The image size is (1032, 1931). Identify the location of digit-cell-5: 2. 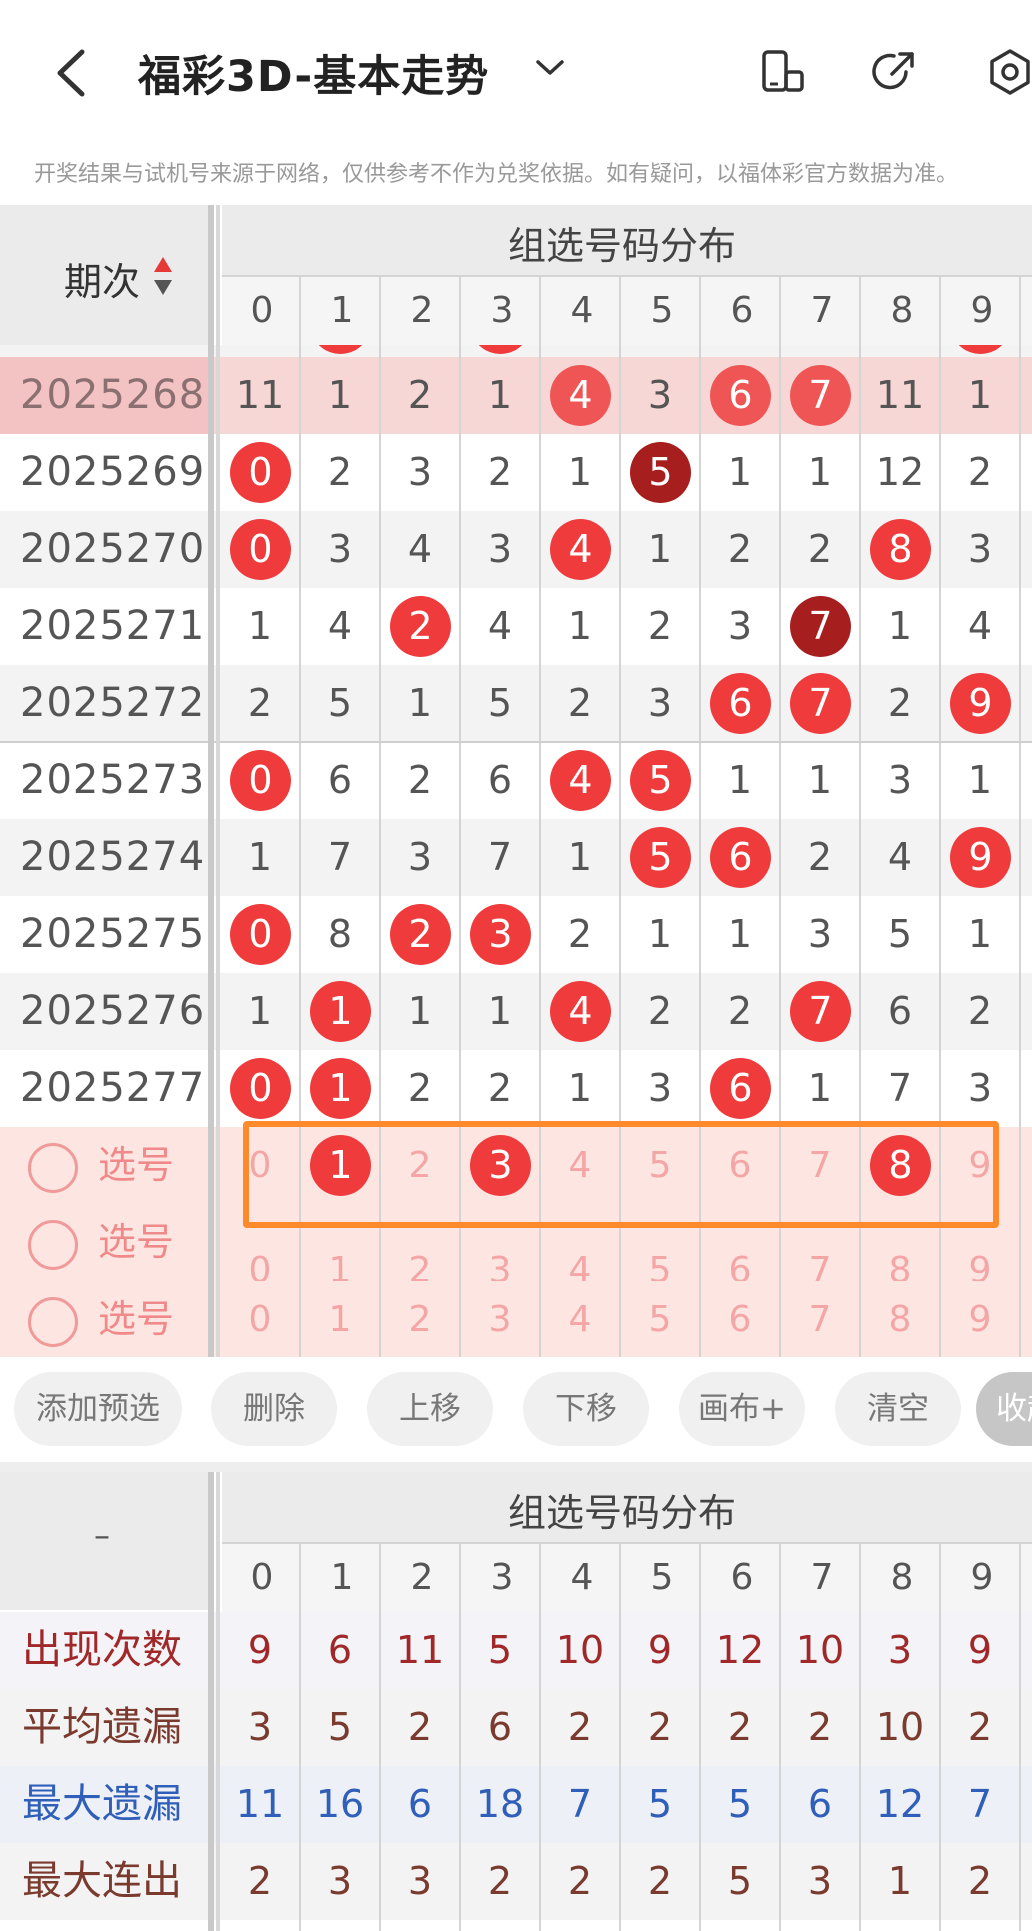
(660, 1011).